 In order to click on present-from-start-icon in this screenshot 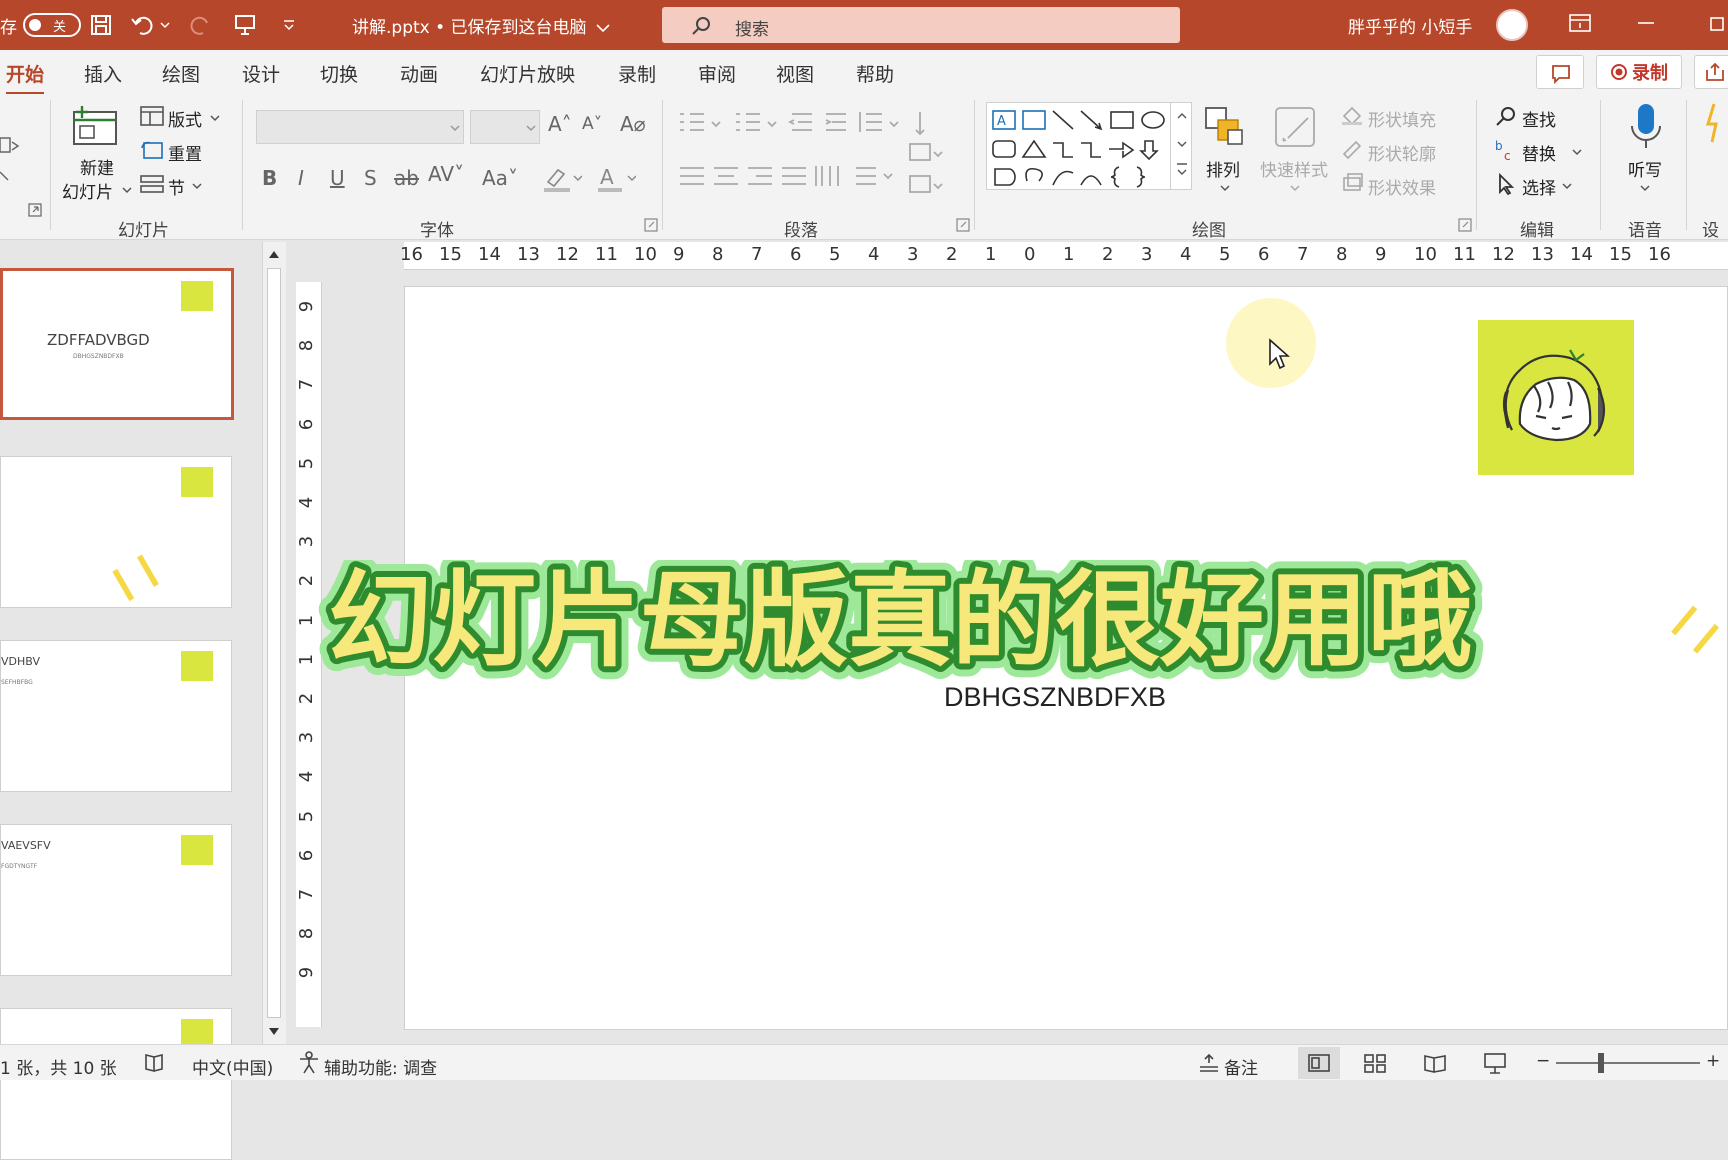, I will do `click(245, 25)`.